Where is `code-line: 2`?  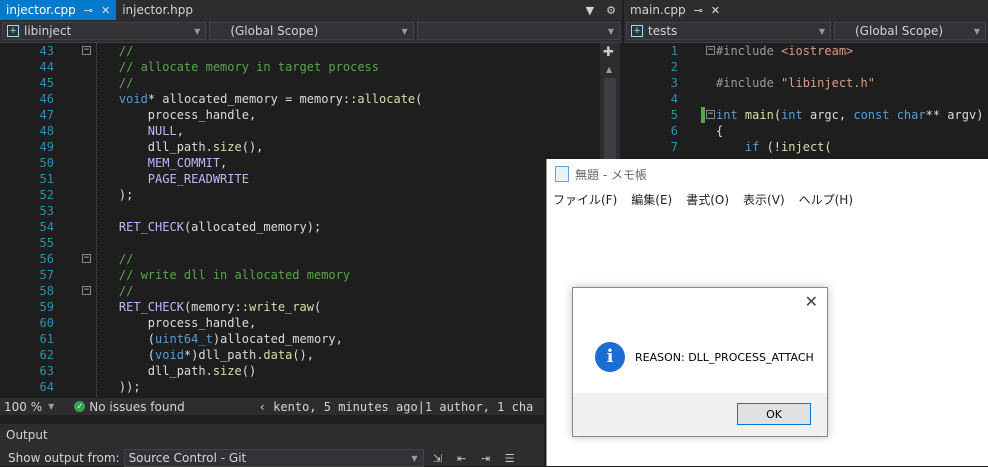
code-line: 2 is located at coordinates (806, 67).